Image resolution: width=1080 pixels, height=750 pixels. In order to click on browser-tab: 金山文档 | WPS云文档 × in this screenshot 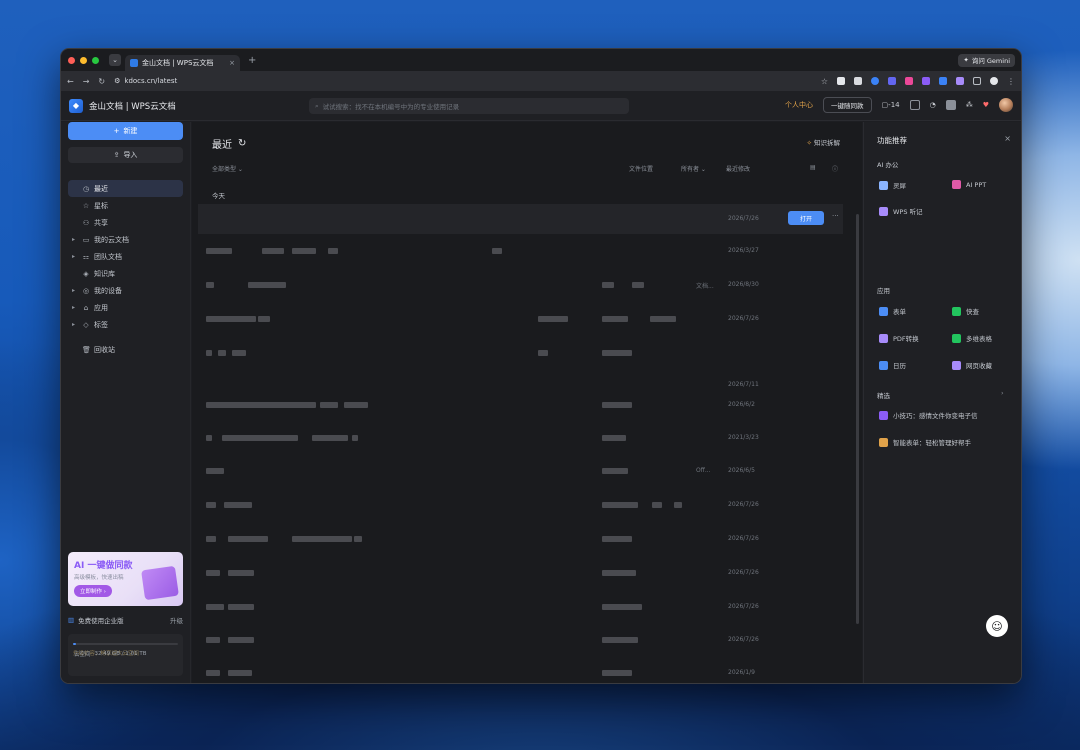, I will do `click(182, 63)`.